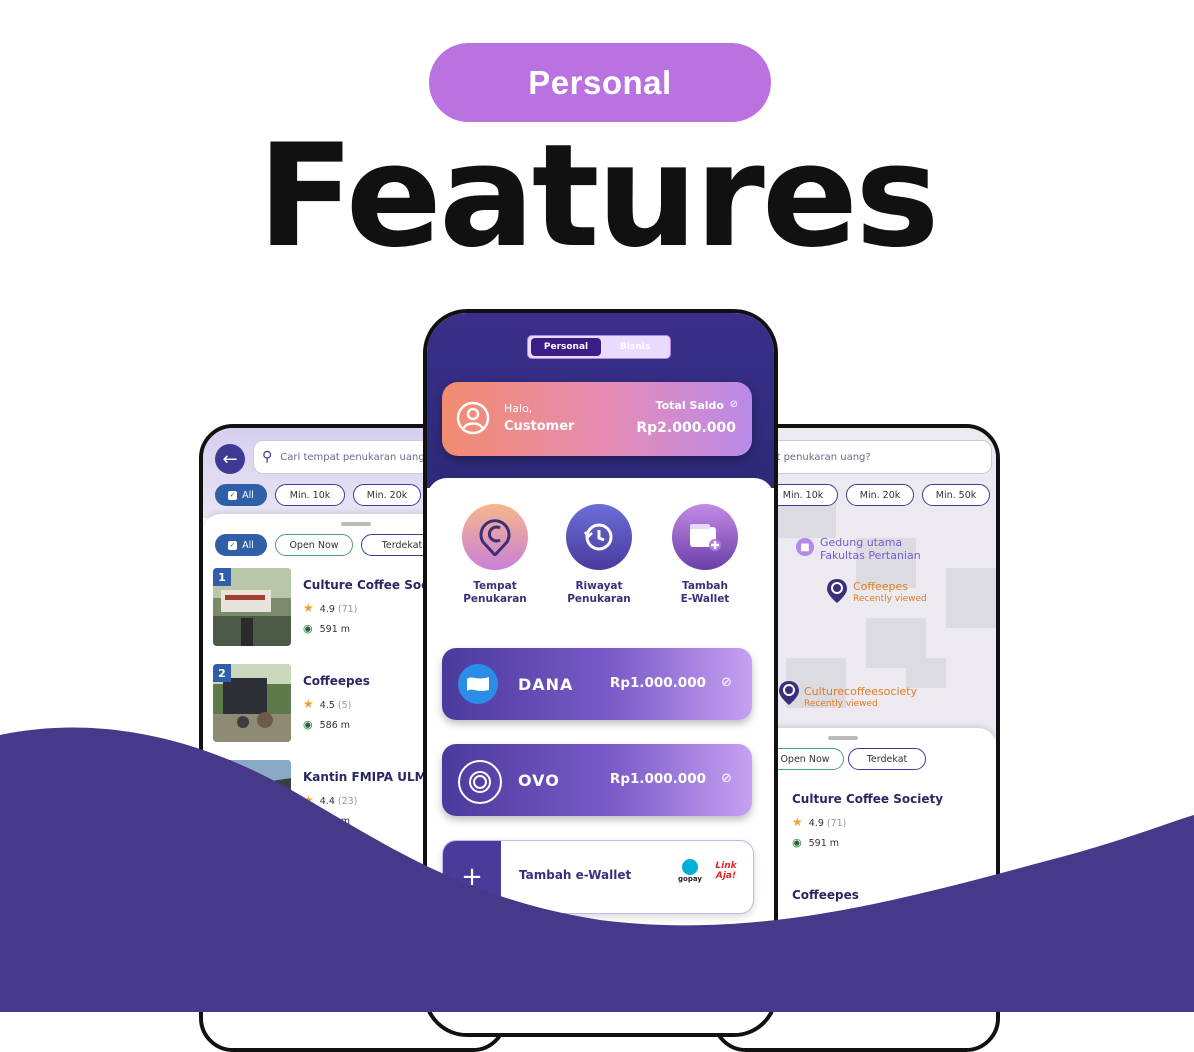 Image resolution: width=1194 pixels, height=1052 pixels. What do you see at coordinates (597, 780) in the screenshot?
I see `wallet-card-ovo: OVO Rp1.000.000 ⊘` at bounding box center [597, 780].